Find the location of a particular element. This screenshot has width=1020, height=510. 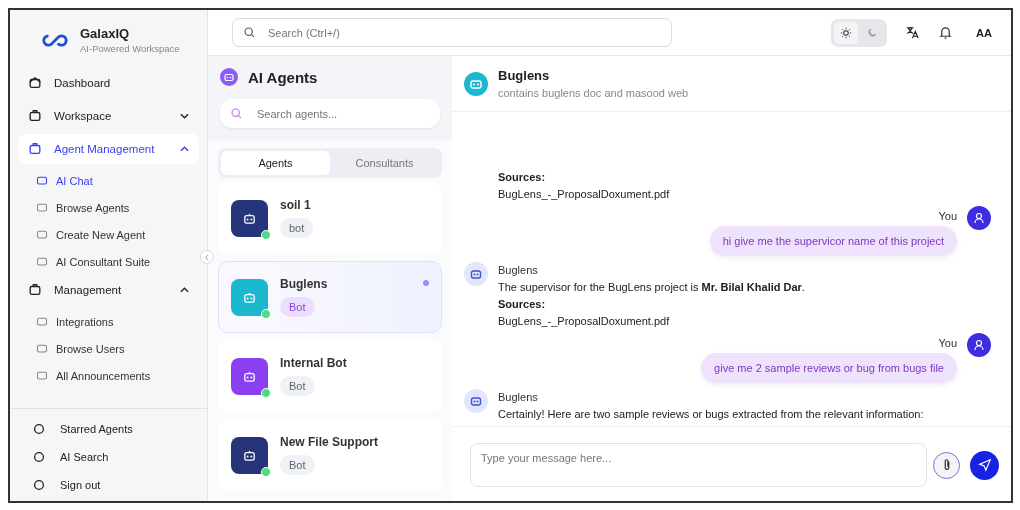

nav-item: Workspace is located at coordinates (108, 116).